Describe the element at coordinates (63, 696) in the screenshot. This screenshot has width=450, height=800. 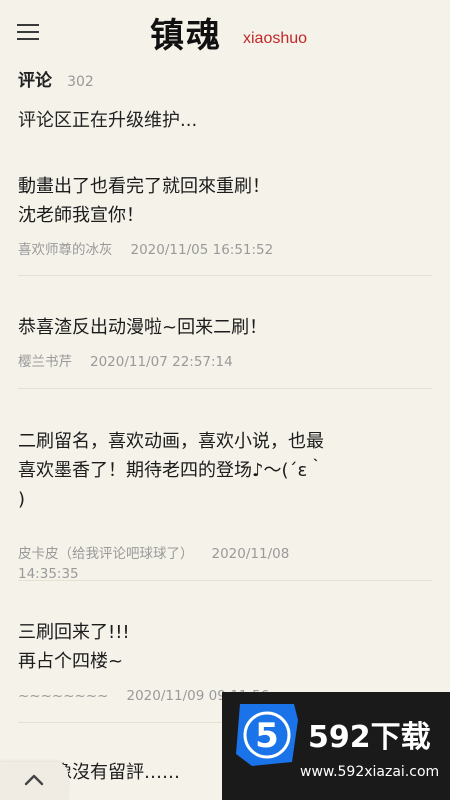
I see `comment-username: ~~~~~~~~` at that location.